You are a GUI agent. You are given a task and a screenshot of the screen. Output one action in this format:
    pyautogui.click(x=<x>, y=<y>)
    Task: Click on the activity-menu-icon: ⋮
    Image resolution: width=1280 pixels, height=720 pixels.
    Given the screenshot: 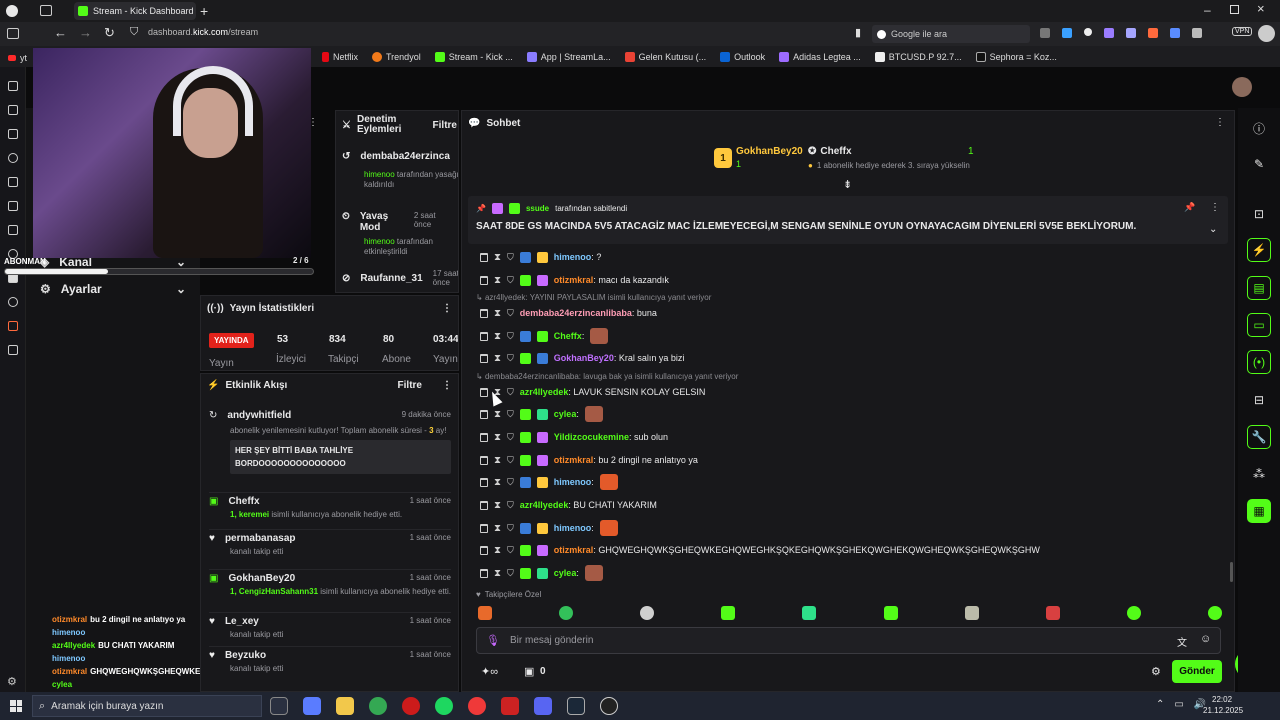 What is the action you would take?
    pyautogui.click(x=447, y=385)
    